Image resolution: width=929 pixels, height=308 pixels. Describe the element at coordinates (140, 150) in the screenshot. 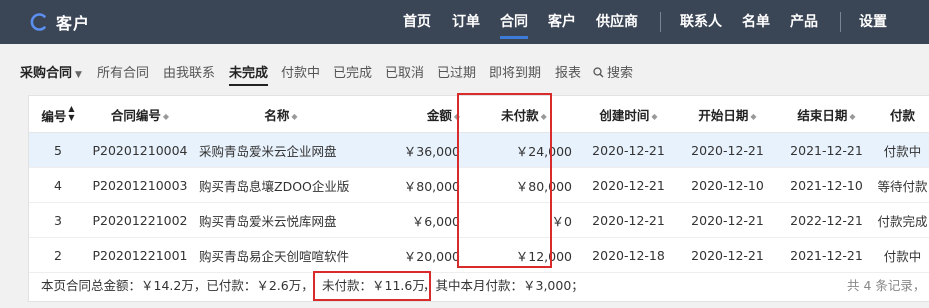

I see `cell-contract-no: P20201210004` at that location.